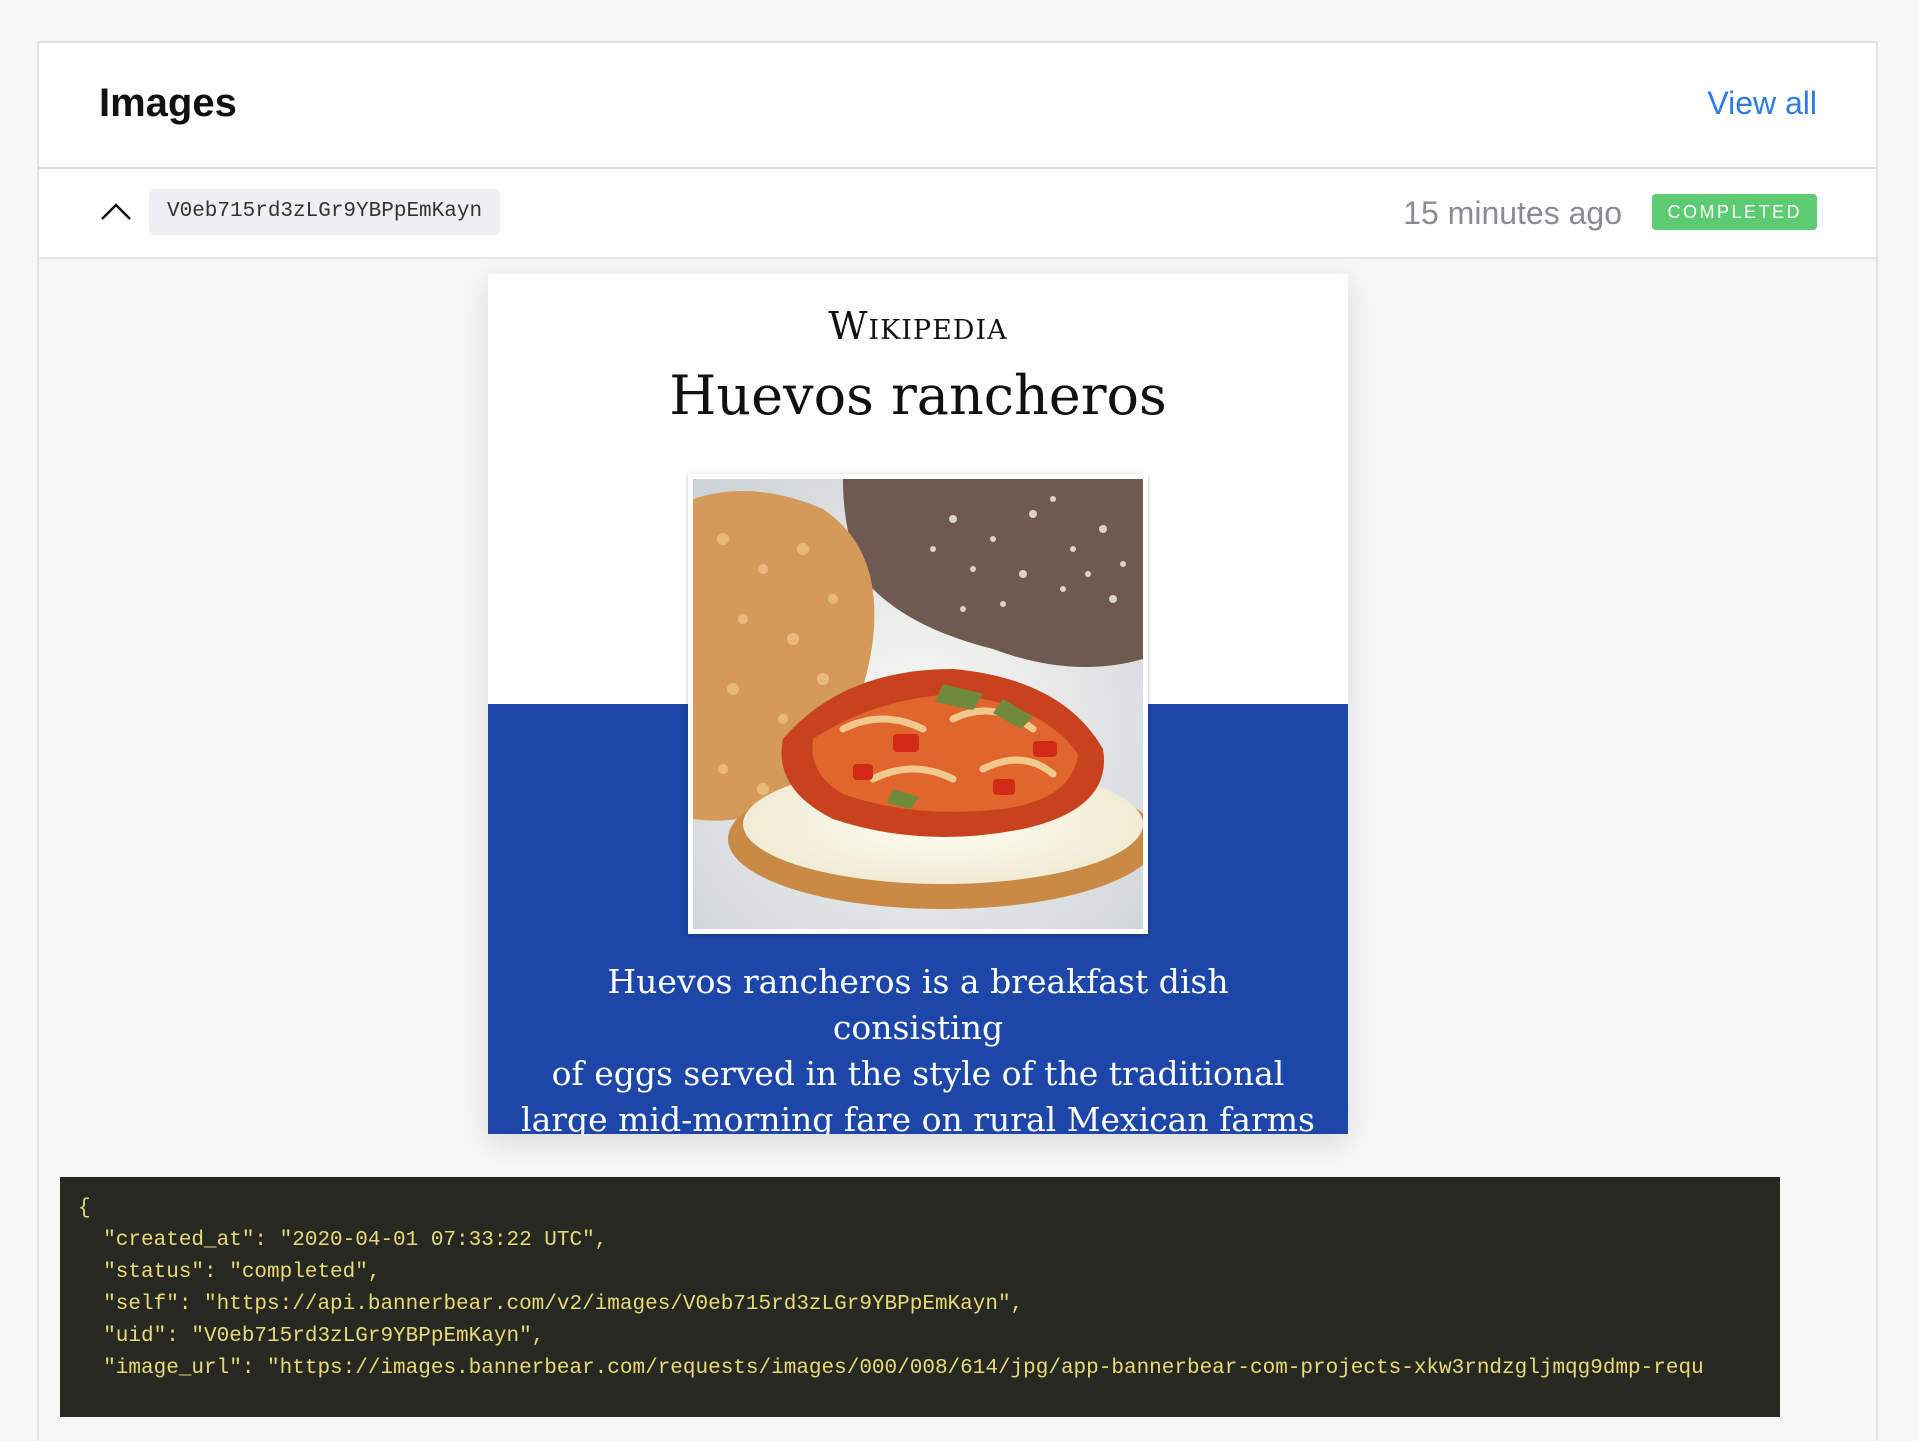 The image size is (1918, 1441). I want to click on panel-header: Images View all, so click(957, 106).